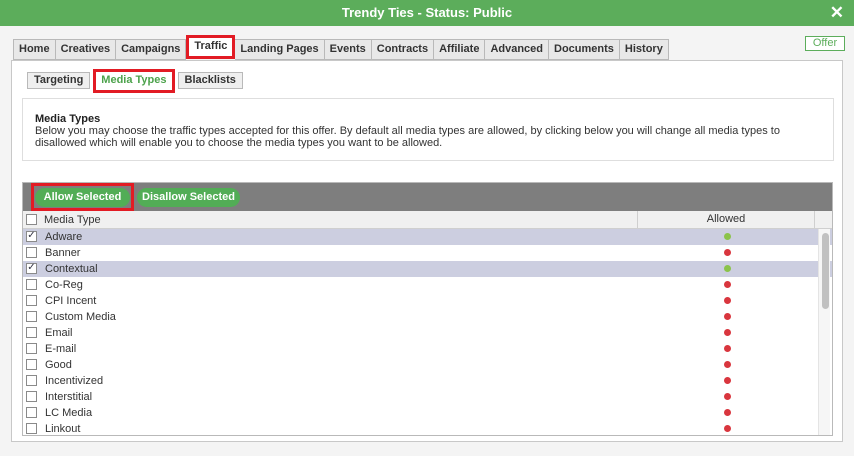  Describe the element at coordinates (31, 219) in the screenshot. I see `select-all-checkbox` at that location.